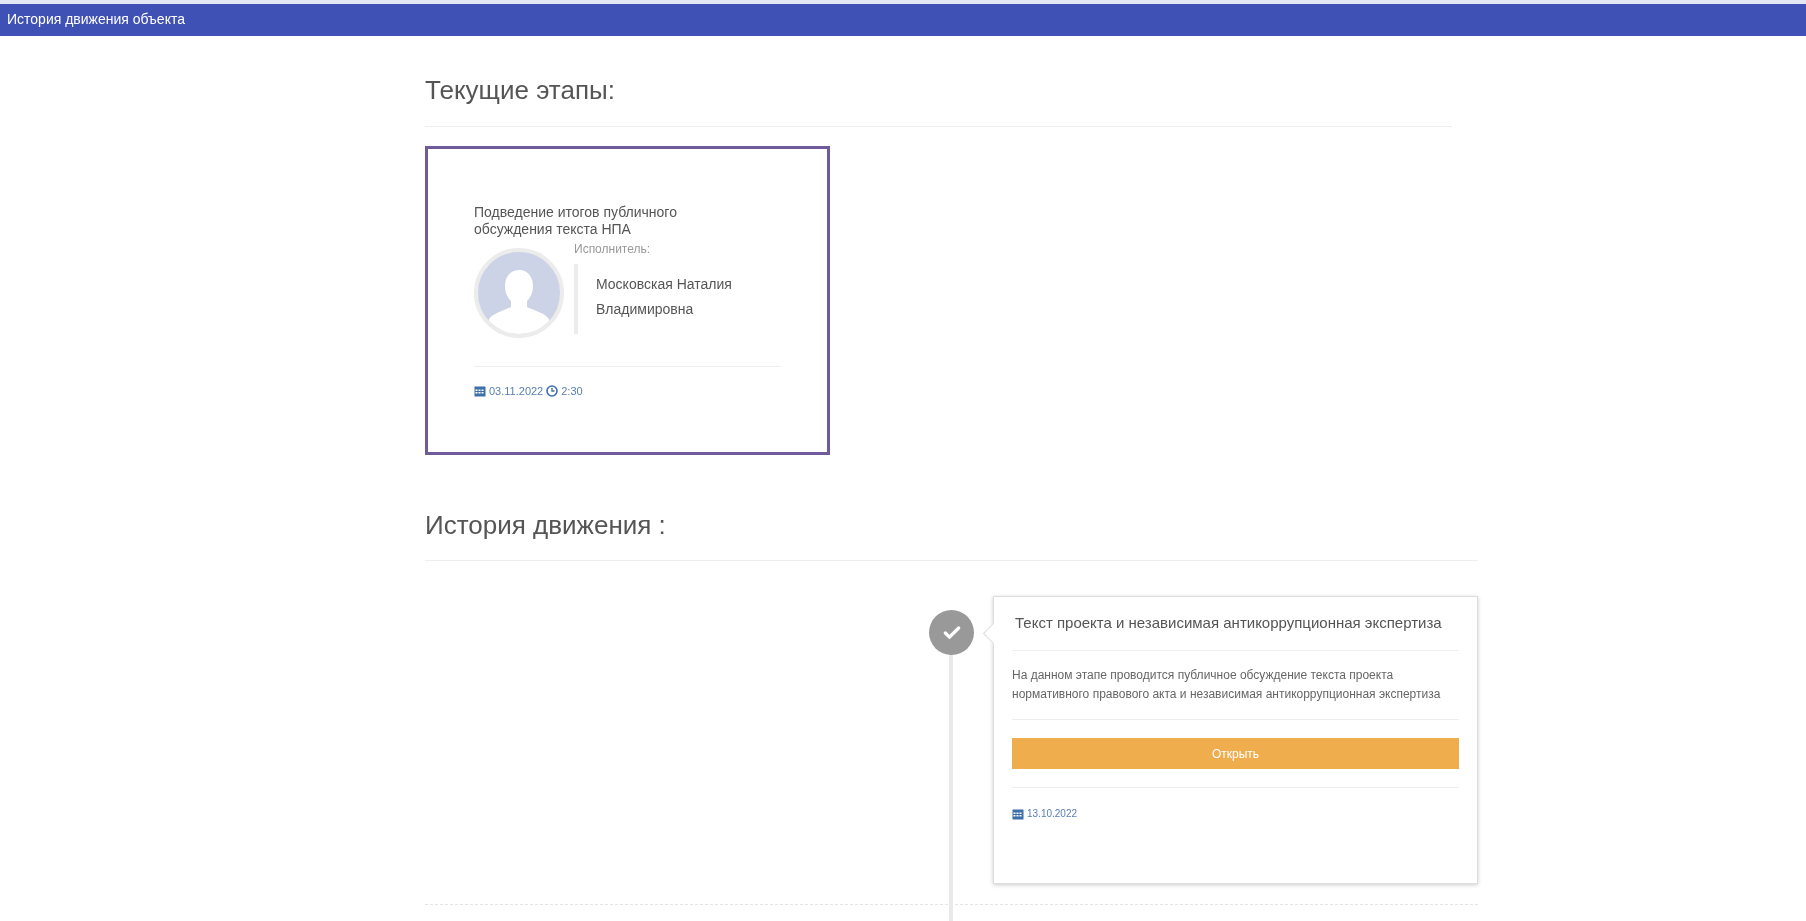  Describe the element at coordinates (520, 90) in the screenshot. I see `section-heading: Текущие этапы:` at that location.